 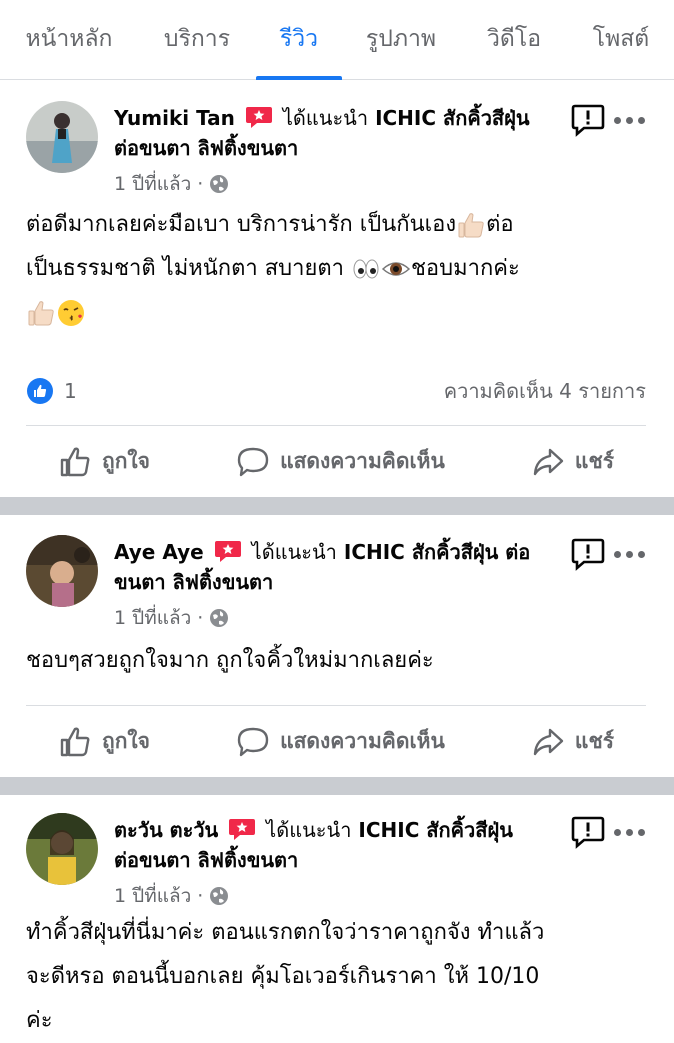 I want to click on reactions-row: 1 ความคิดเห็น 4 รายการ, so click(x=336, y=391).